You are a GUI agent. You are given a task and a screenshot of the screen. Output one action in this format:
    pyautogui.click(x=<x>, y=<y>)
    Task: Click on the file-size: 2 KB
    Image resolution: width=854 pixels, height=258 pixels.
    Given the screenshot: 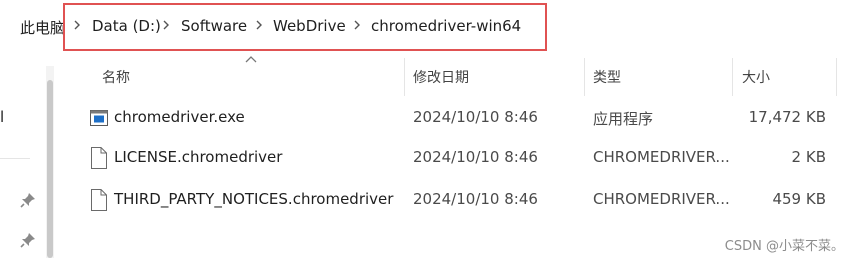 What is the action you would take?
    pyautogui.click(x=808, y=157)
    